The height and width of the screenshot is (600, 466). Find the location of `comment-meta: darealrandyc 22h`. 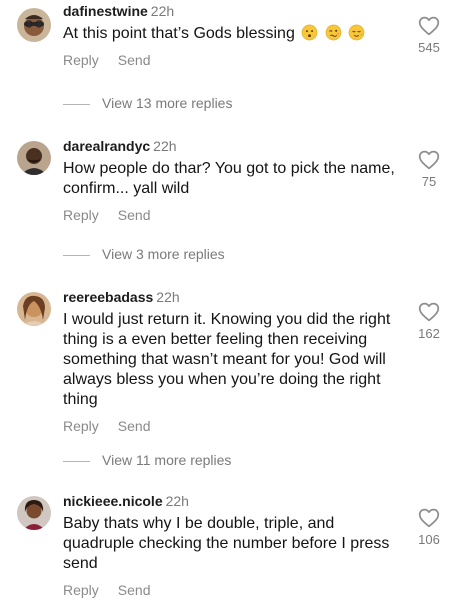

comment-meta: darealrandyc 22h is located at coordinates (235, 146).